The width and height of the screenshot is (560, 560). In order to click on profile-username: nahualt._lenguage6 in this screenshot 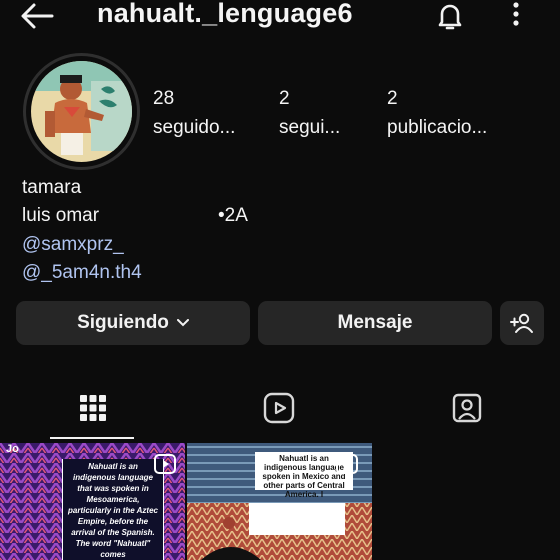, I will do `click(225, 14)`.